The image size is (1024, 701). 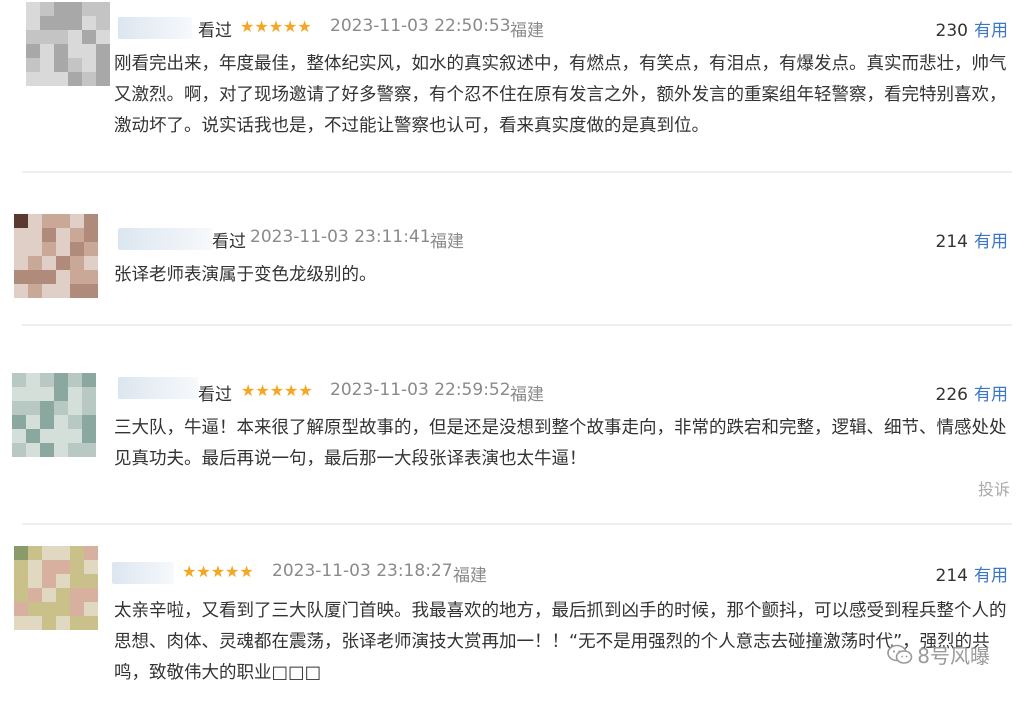 I want to click on watched-label: 看过, so click(x=215, y=395).